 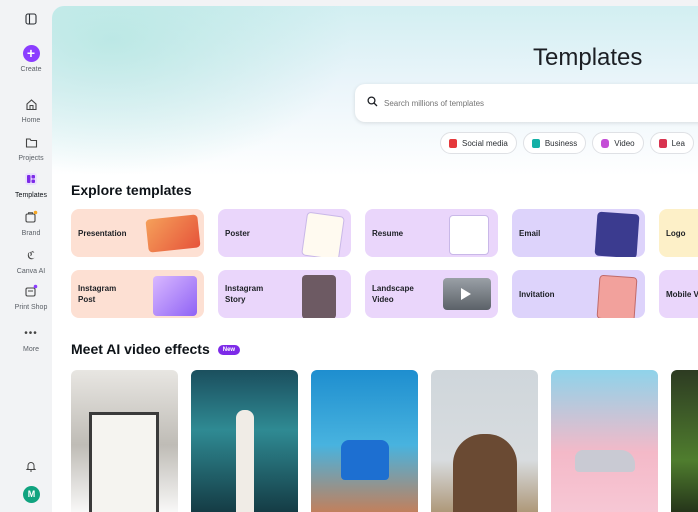 What do you see at coordinates (31, 19) in the screenshot?
I see `sidebar-panel-icon` at bounding box center [31, 19].